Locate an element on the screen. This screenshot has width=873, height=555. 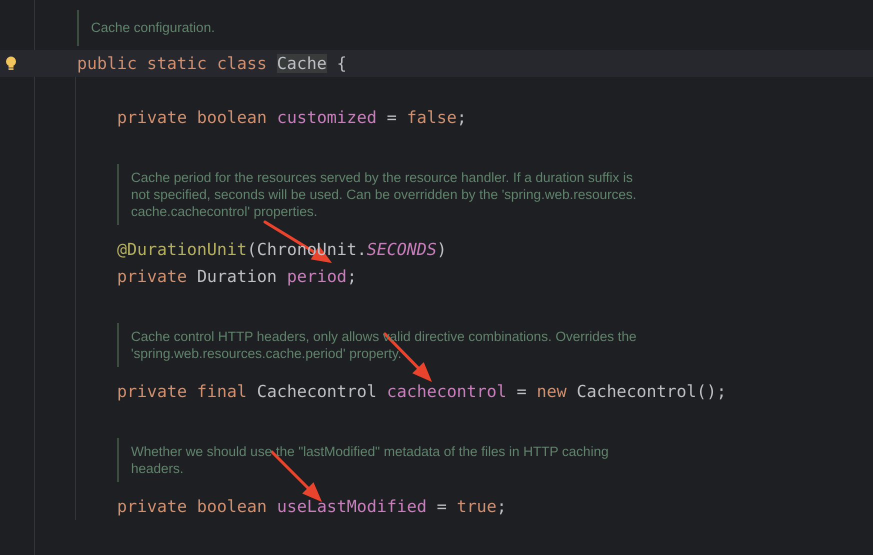
code-line: public static class Cache { is located at coordinates (212, 63).